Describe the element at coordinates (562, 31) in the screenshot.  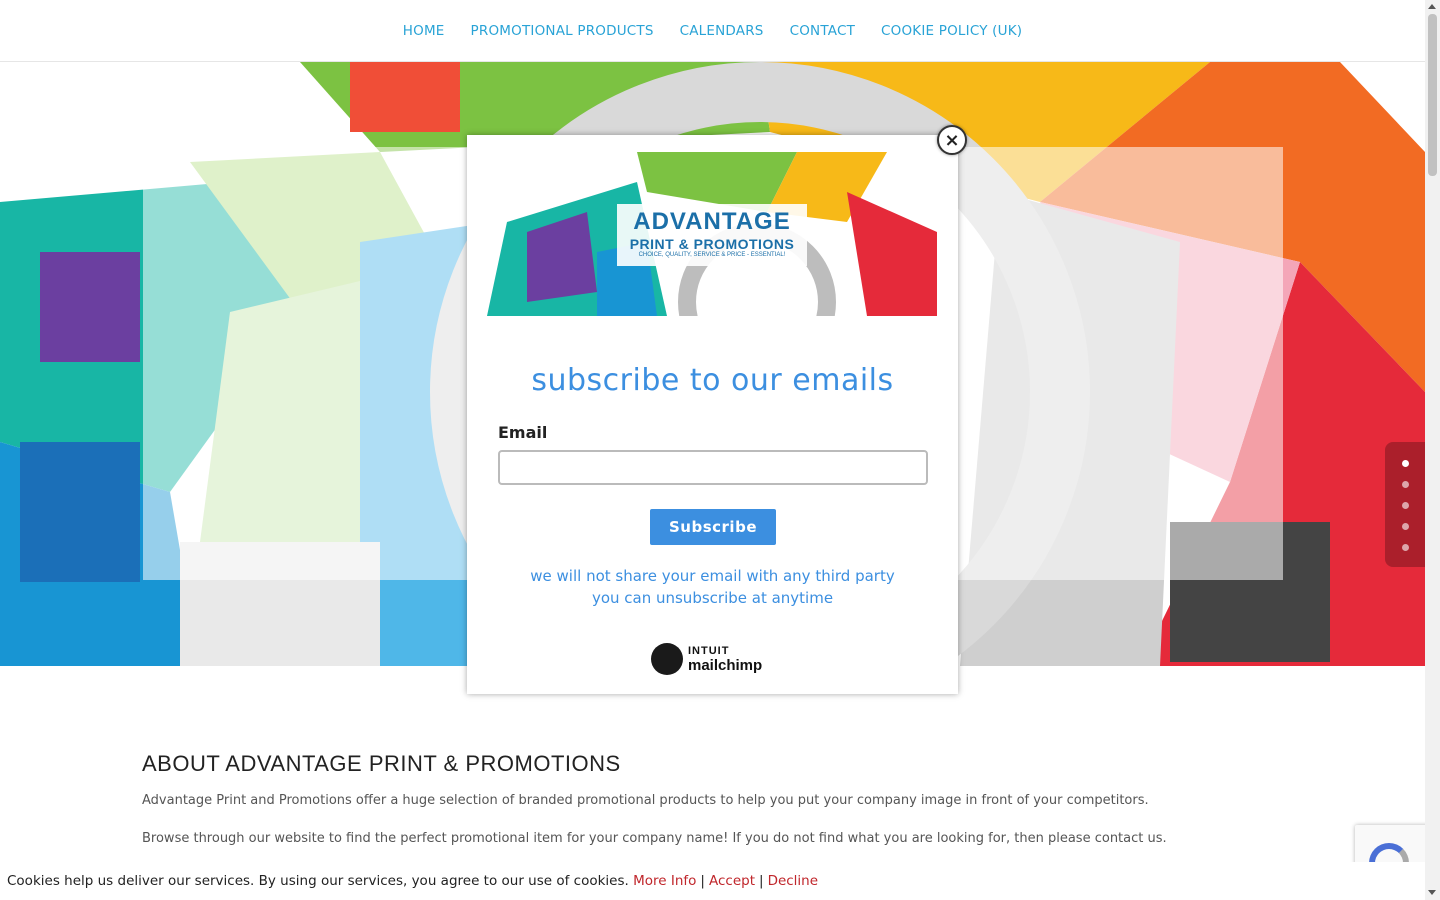
I see `nav-promotional-products: PROMOTIONAL PRODUCTS` at that location.